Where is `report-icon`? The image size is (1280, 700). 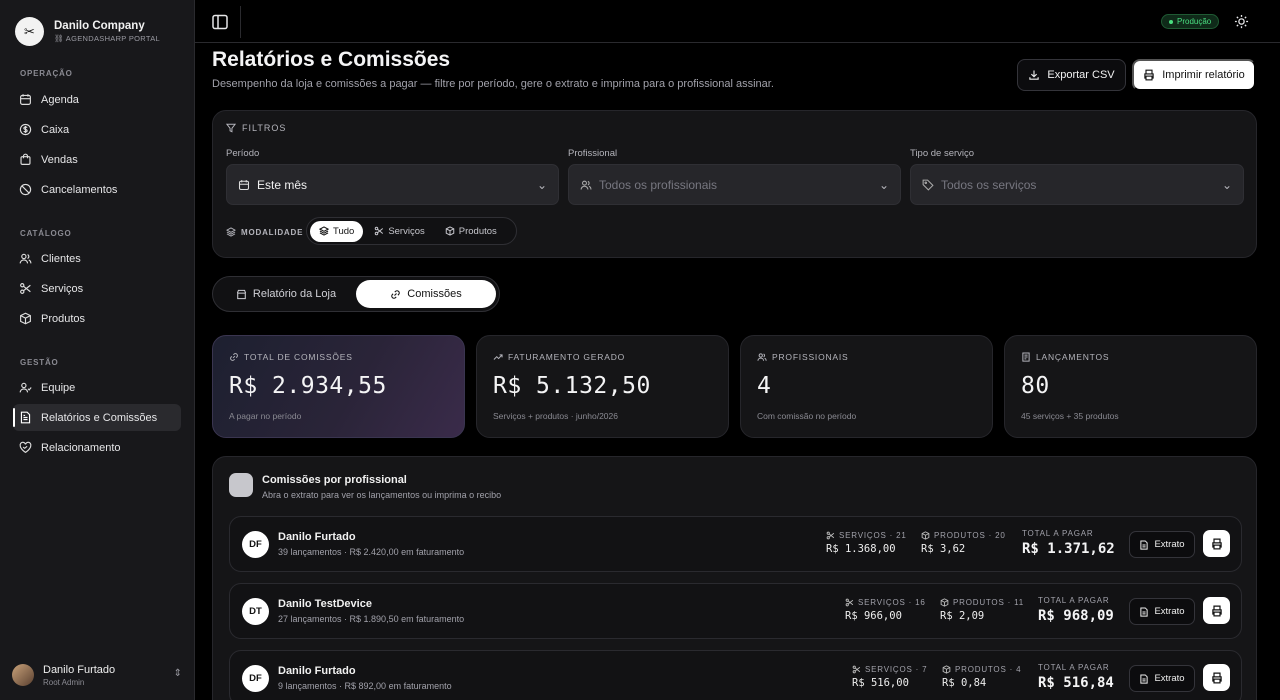
report-icon is located at coordinates (25, 417).